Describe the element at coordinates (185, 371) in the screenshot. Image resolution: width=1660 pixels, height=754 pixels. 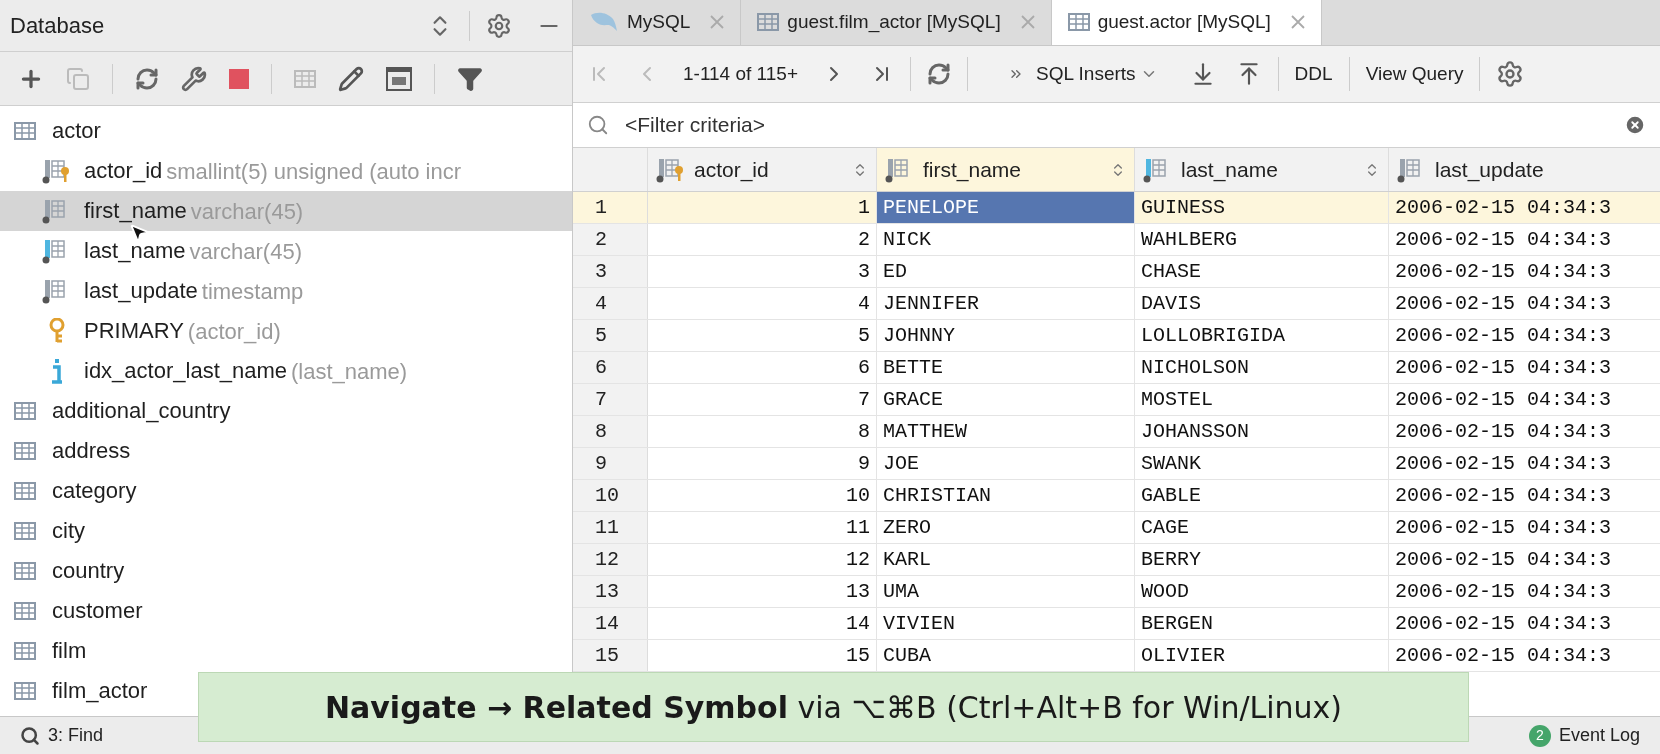
I see `tree-item-label: idx_actor_last_name` at that location.